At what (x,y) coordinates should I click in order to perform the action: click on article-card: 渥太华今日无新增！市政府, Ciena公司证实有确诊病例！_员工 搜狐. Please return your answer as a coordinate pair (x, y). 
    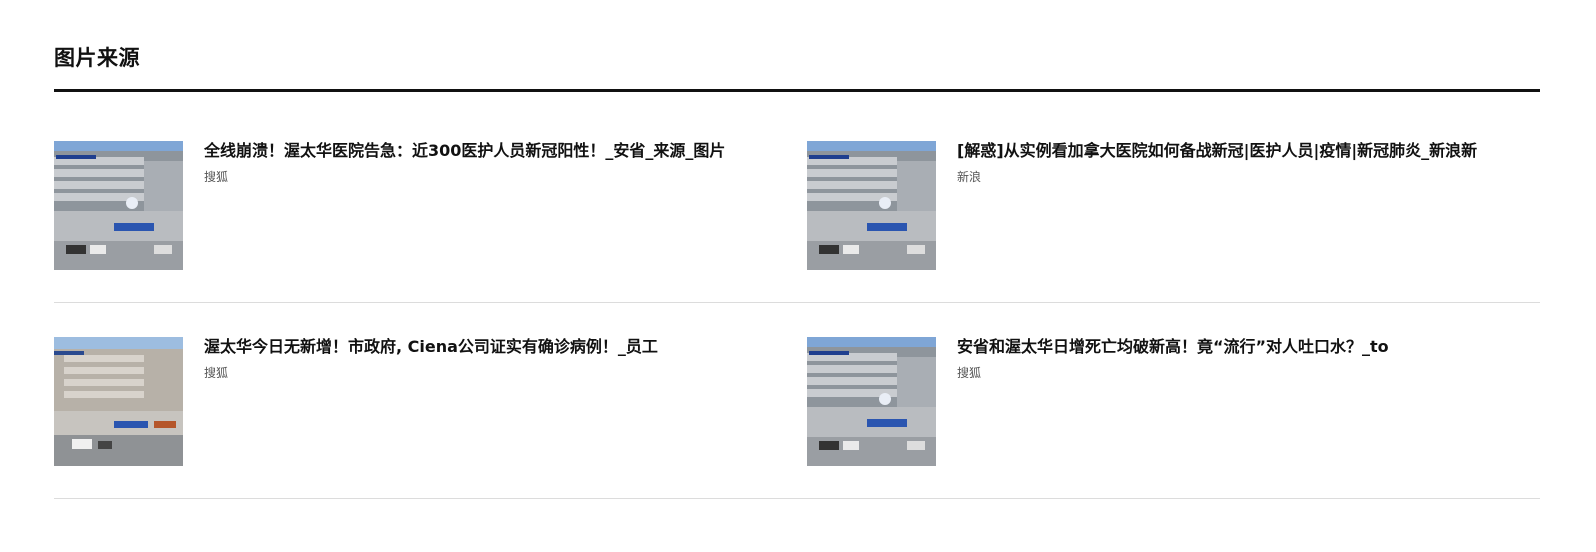
    Looking at the image, I should click on (419, 402).